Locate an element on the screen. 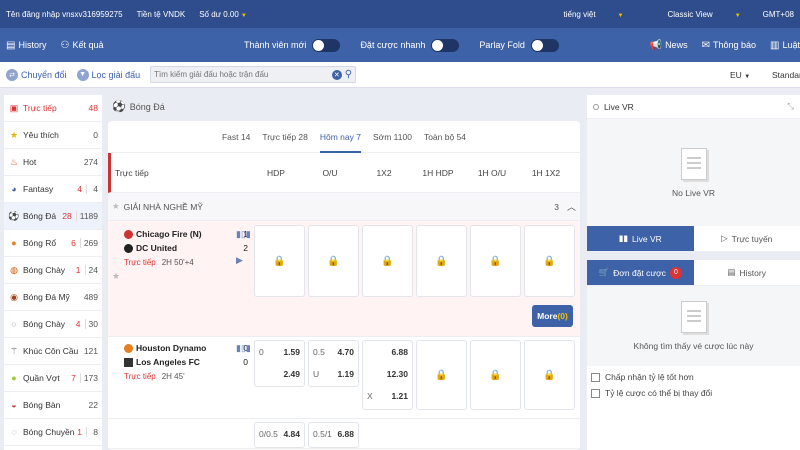  hdp-odds-cell: 0/0.5 4.84 is located at coordinates (279, 435).